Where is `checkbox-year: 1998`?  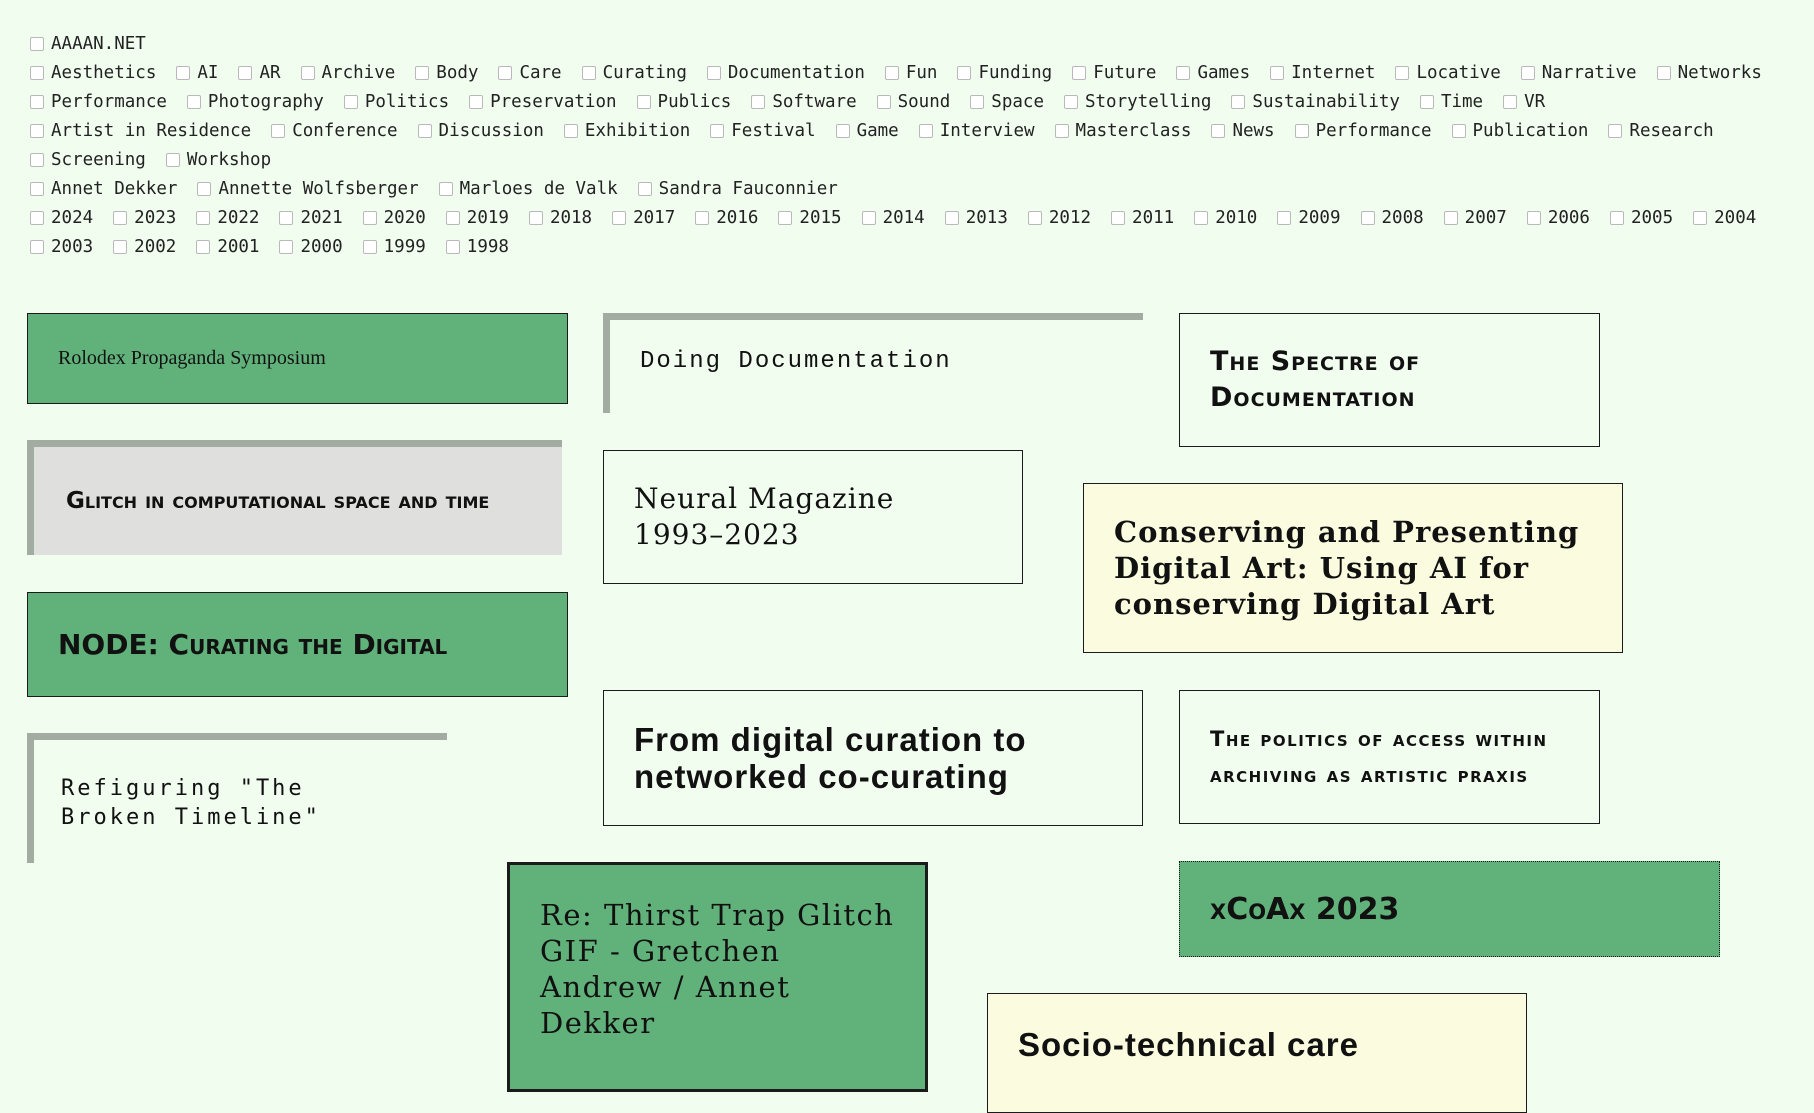 checkbox-year: 1998 is located at coordinates (477, 246).